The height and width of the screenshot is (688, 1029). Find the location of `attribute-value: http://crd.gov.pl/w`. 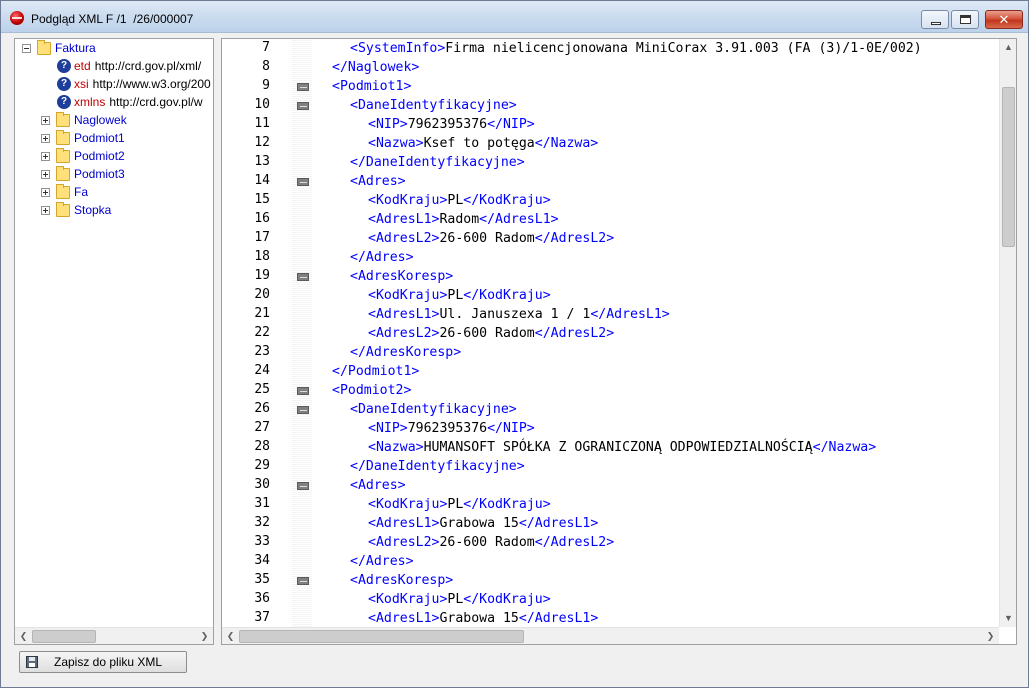

attribute-value: http://crd.gov.pl/w is located at coordinates (156, 102).